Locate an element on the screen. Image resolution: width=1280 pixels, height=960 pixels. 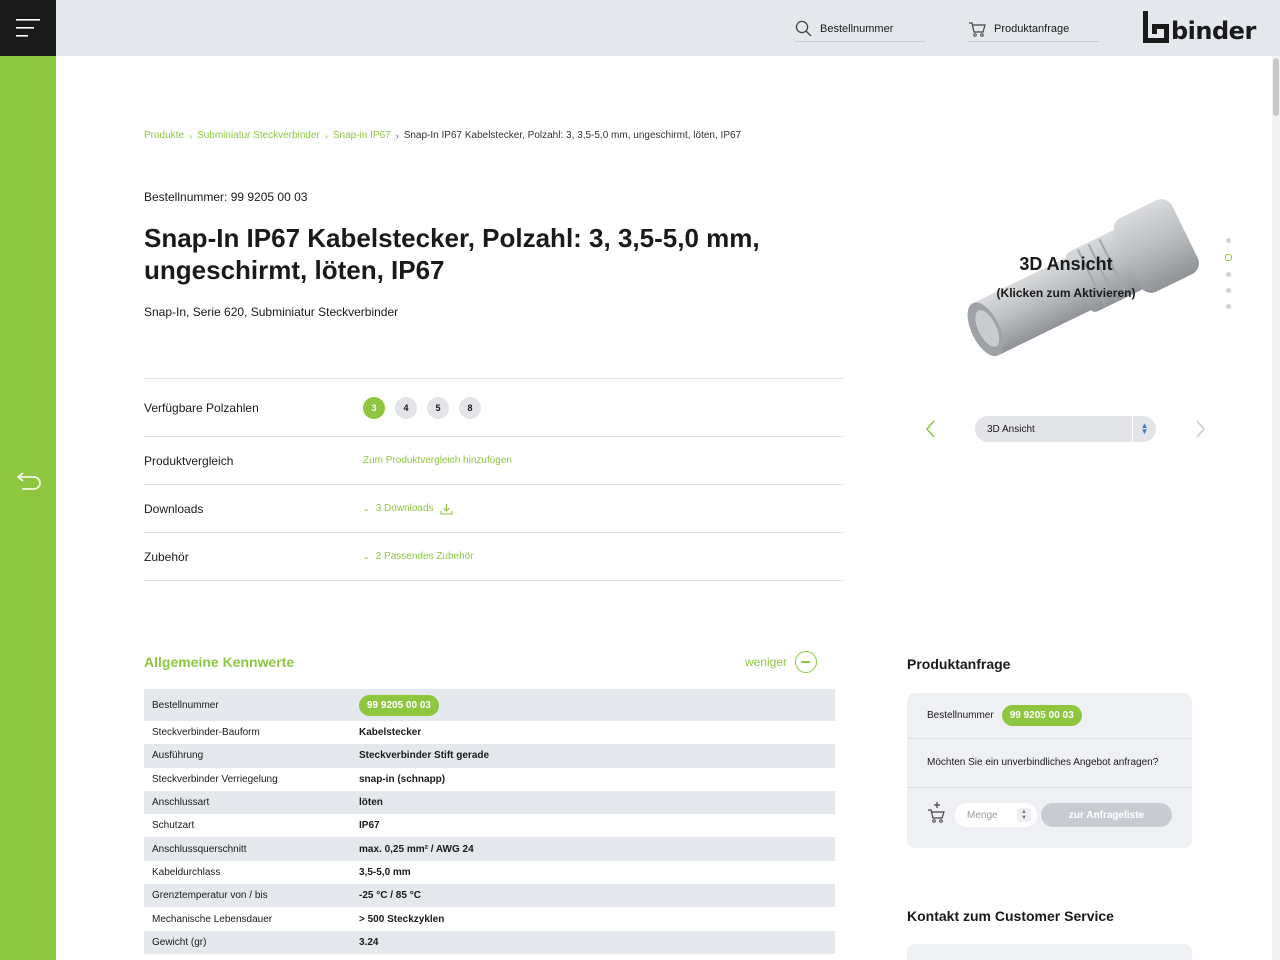
compare-label: Produktvergleich is located at coordinates (189, 460).